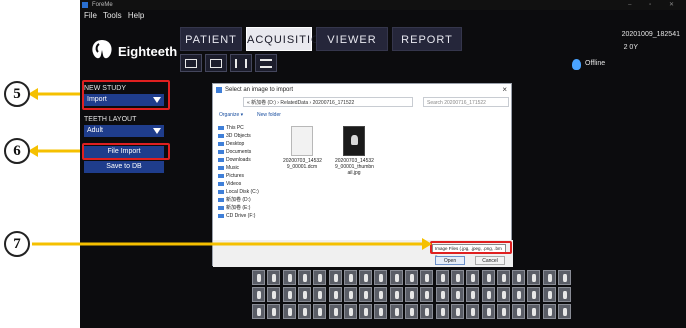 Image resolution: width=686 pixels, height=328 pixels. What do you see at coordinates (427, 39) in the screenshot?
I see `tab-report: REPORT` at bounding box center [427, 39].